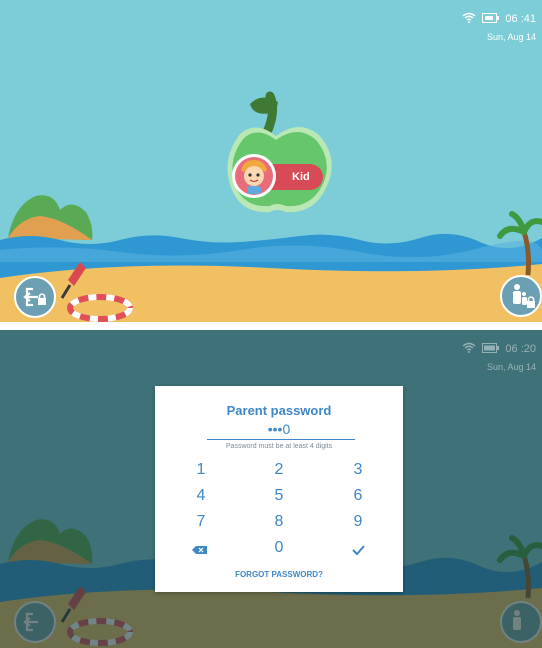  I want to click on checkmark-icon, so click(358, 550).